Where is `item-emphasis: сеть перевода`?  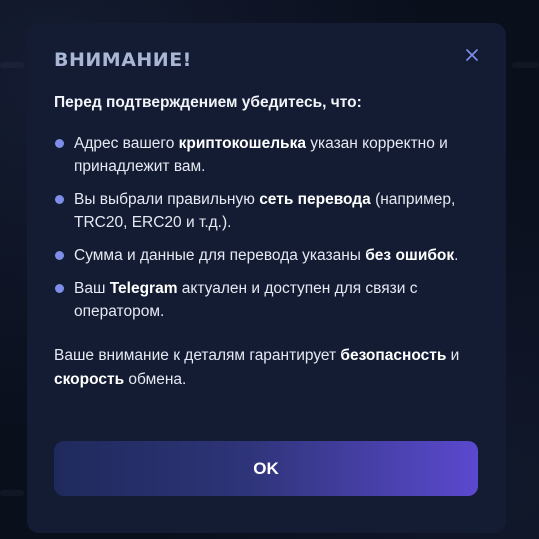
item-emphasis: сеть перевода is located at coordinates (315, 199).